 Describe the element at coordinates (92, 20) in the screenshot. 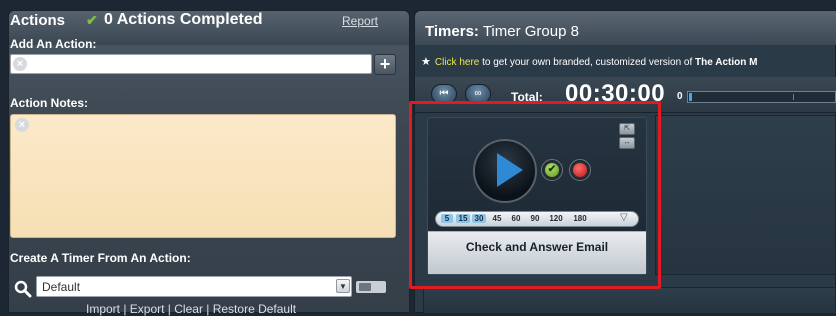

I see `check-icon: ✔` at that location.